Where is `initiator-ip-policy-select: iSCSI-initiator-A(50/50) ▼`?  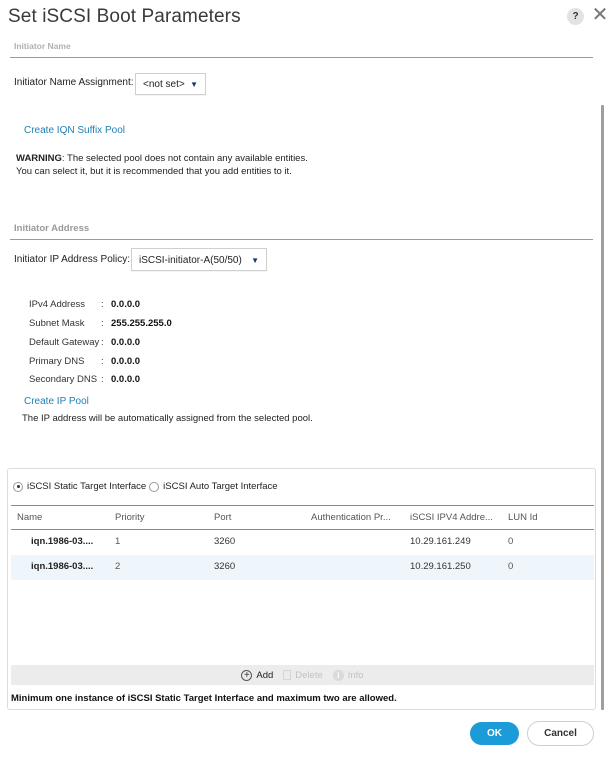 initiator-ip-policy-select: iSCSI-initiator-A(50/50) ▼ is located at coordinates (199, 259).